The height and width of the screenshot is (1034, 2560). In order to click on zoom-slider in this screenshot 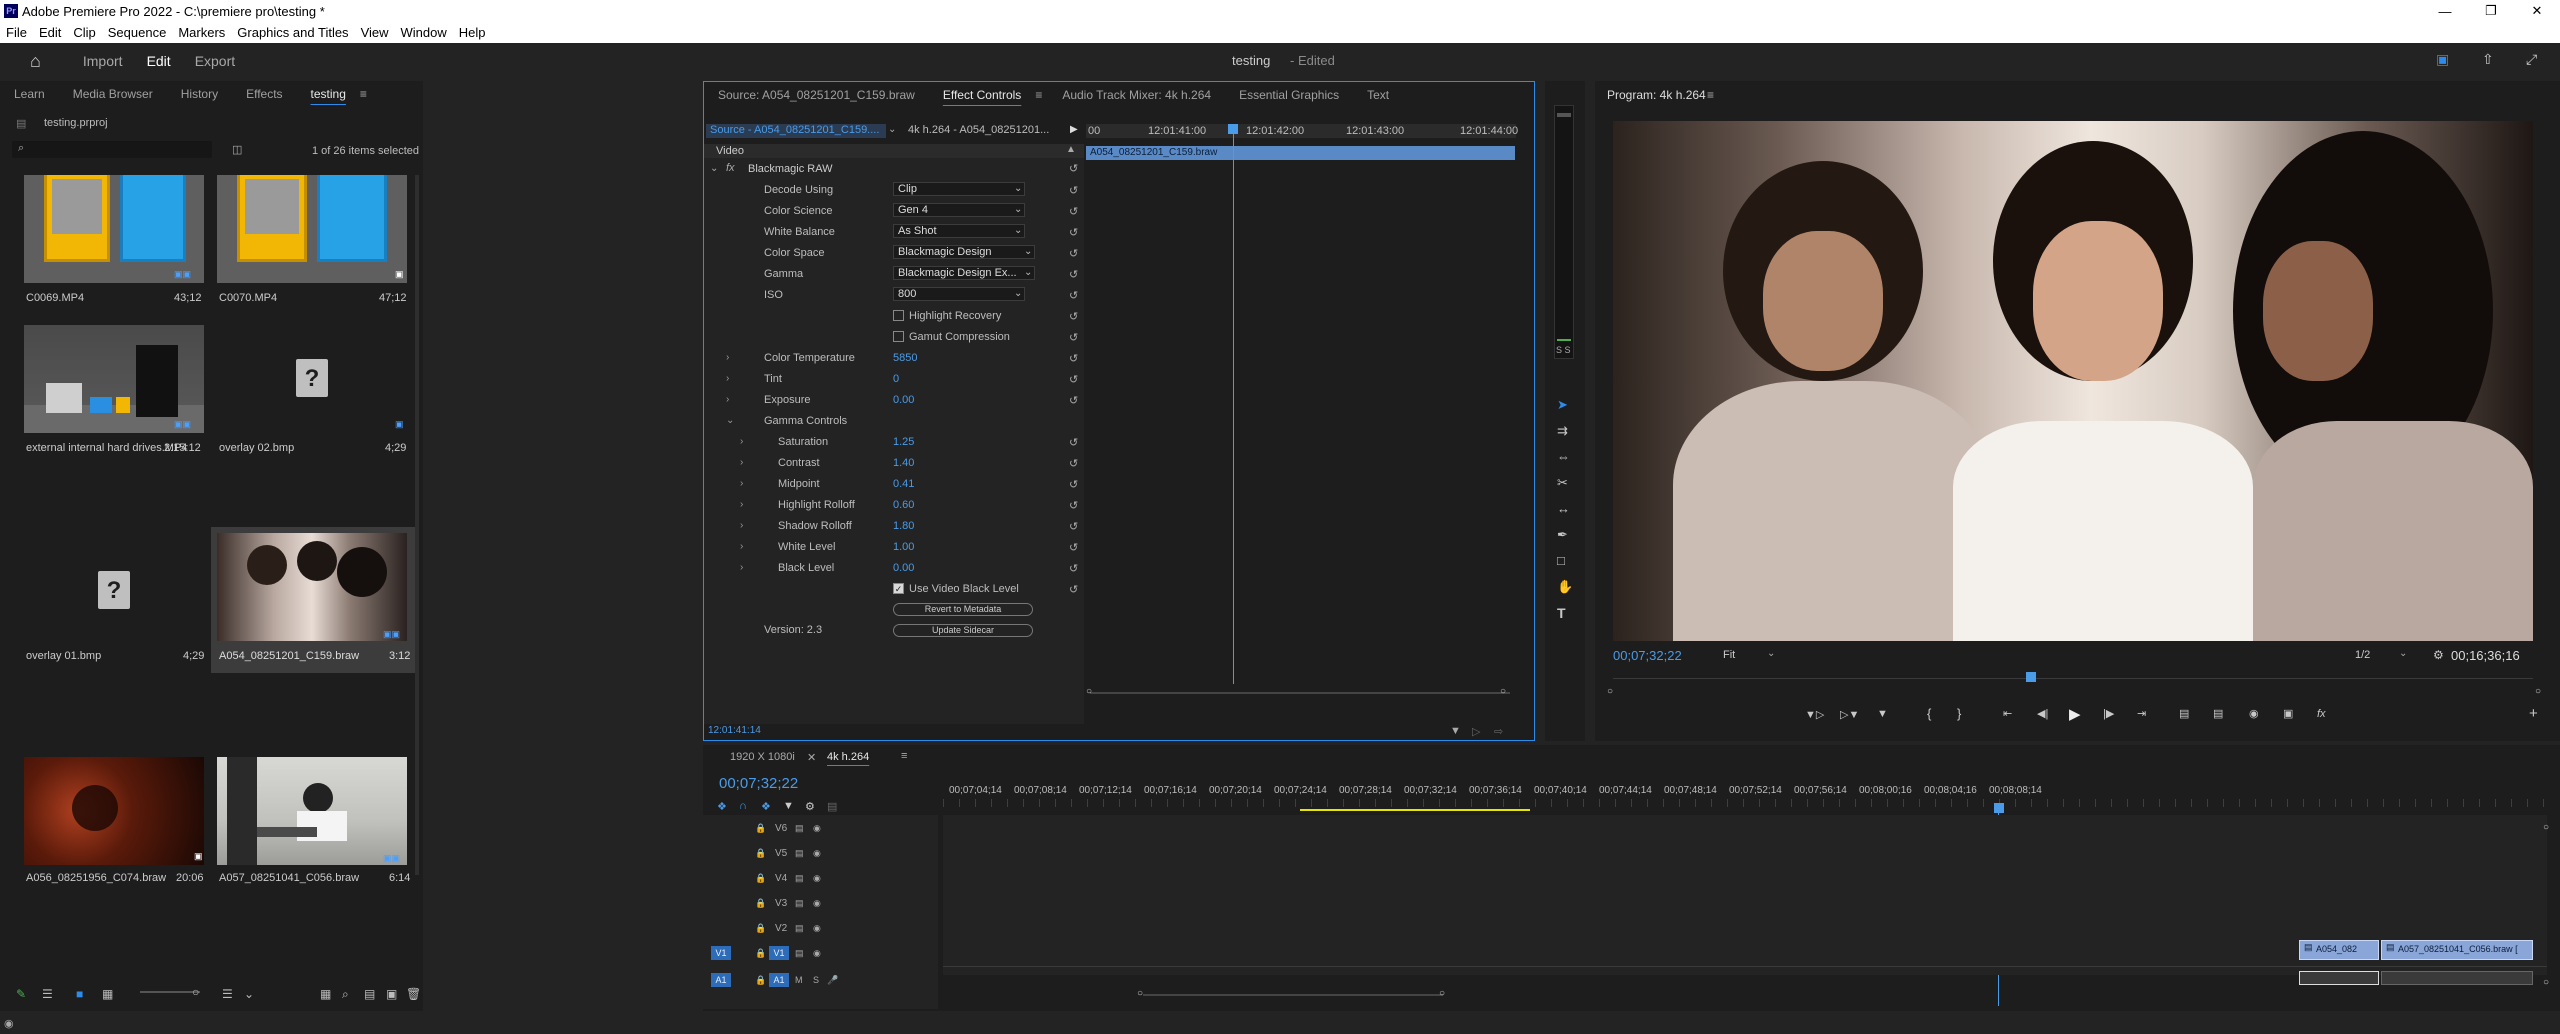, I will do `click(170, 992)`.